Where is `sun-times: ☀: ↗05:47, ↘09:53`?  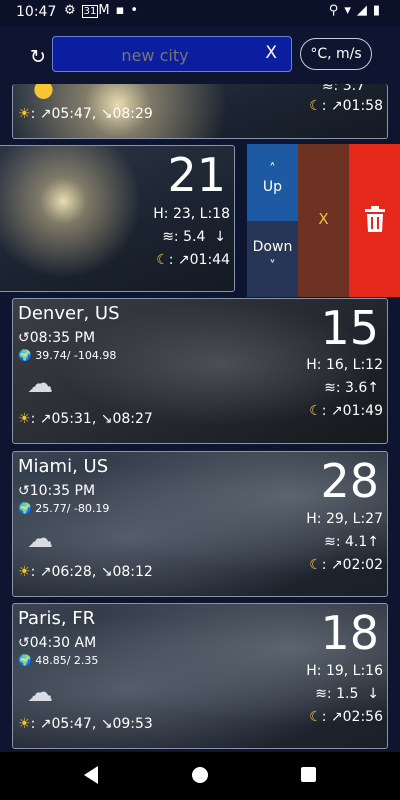
sun-times: ☀: ↗05:47, ↘09:53 is located at coordinates (85, 724).